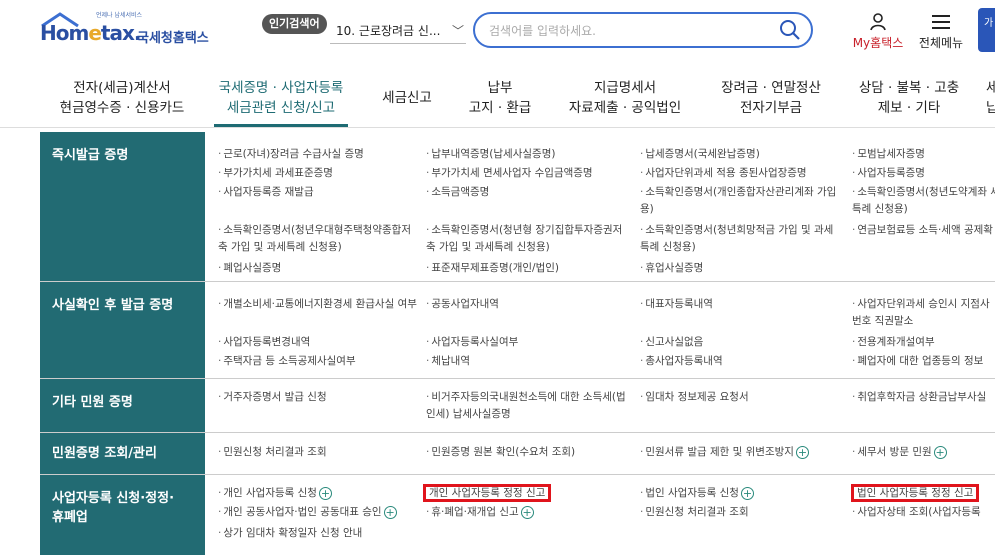 Image resolution: width=995 pixels, height=555 pixels. Describe the element at coordinates (294, 24) in the screenshot. I see `popular-search-badge: 인기검색어` at that location.